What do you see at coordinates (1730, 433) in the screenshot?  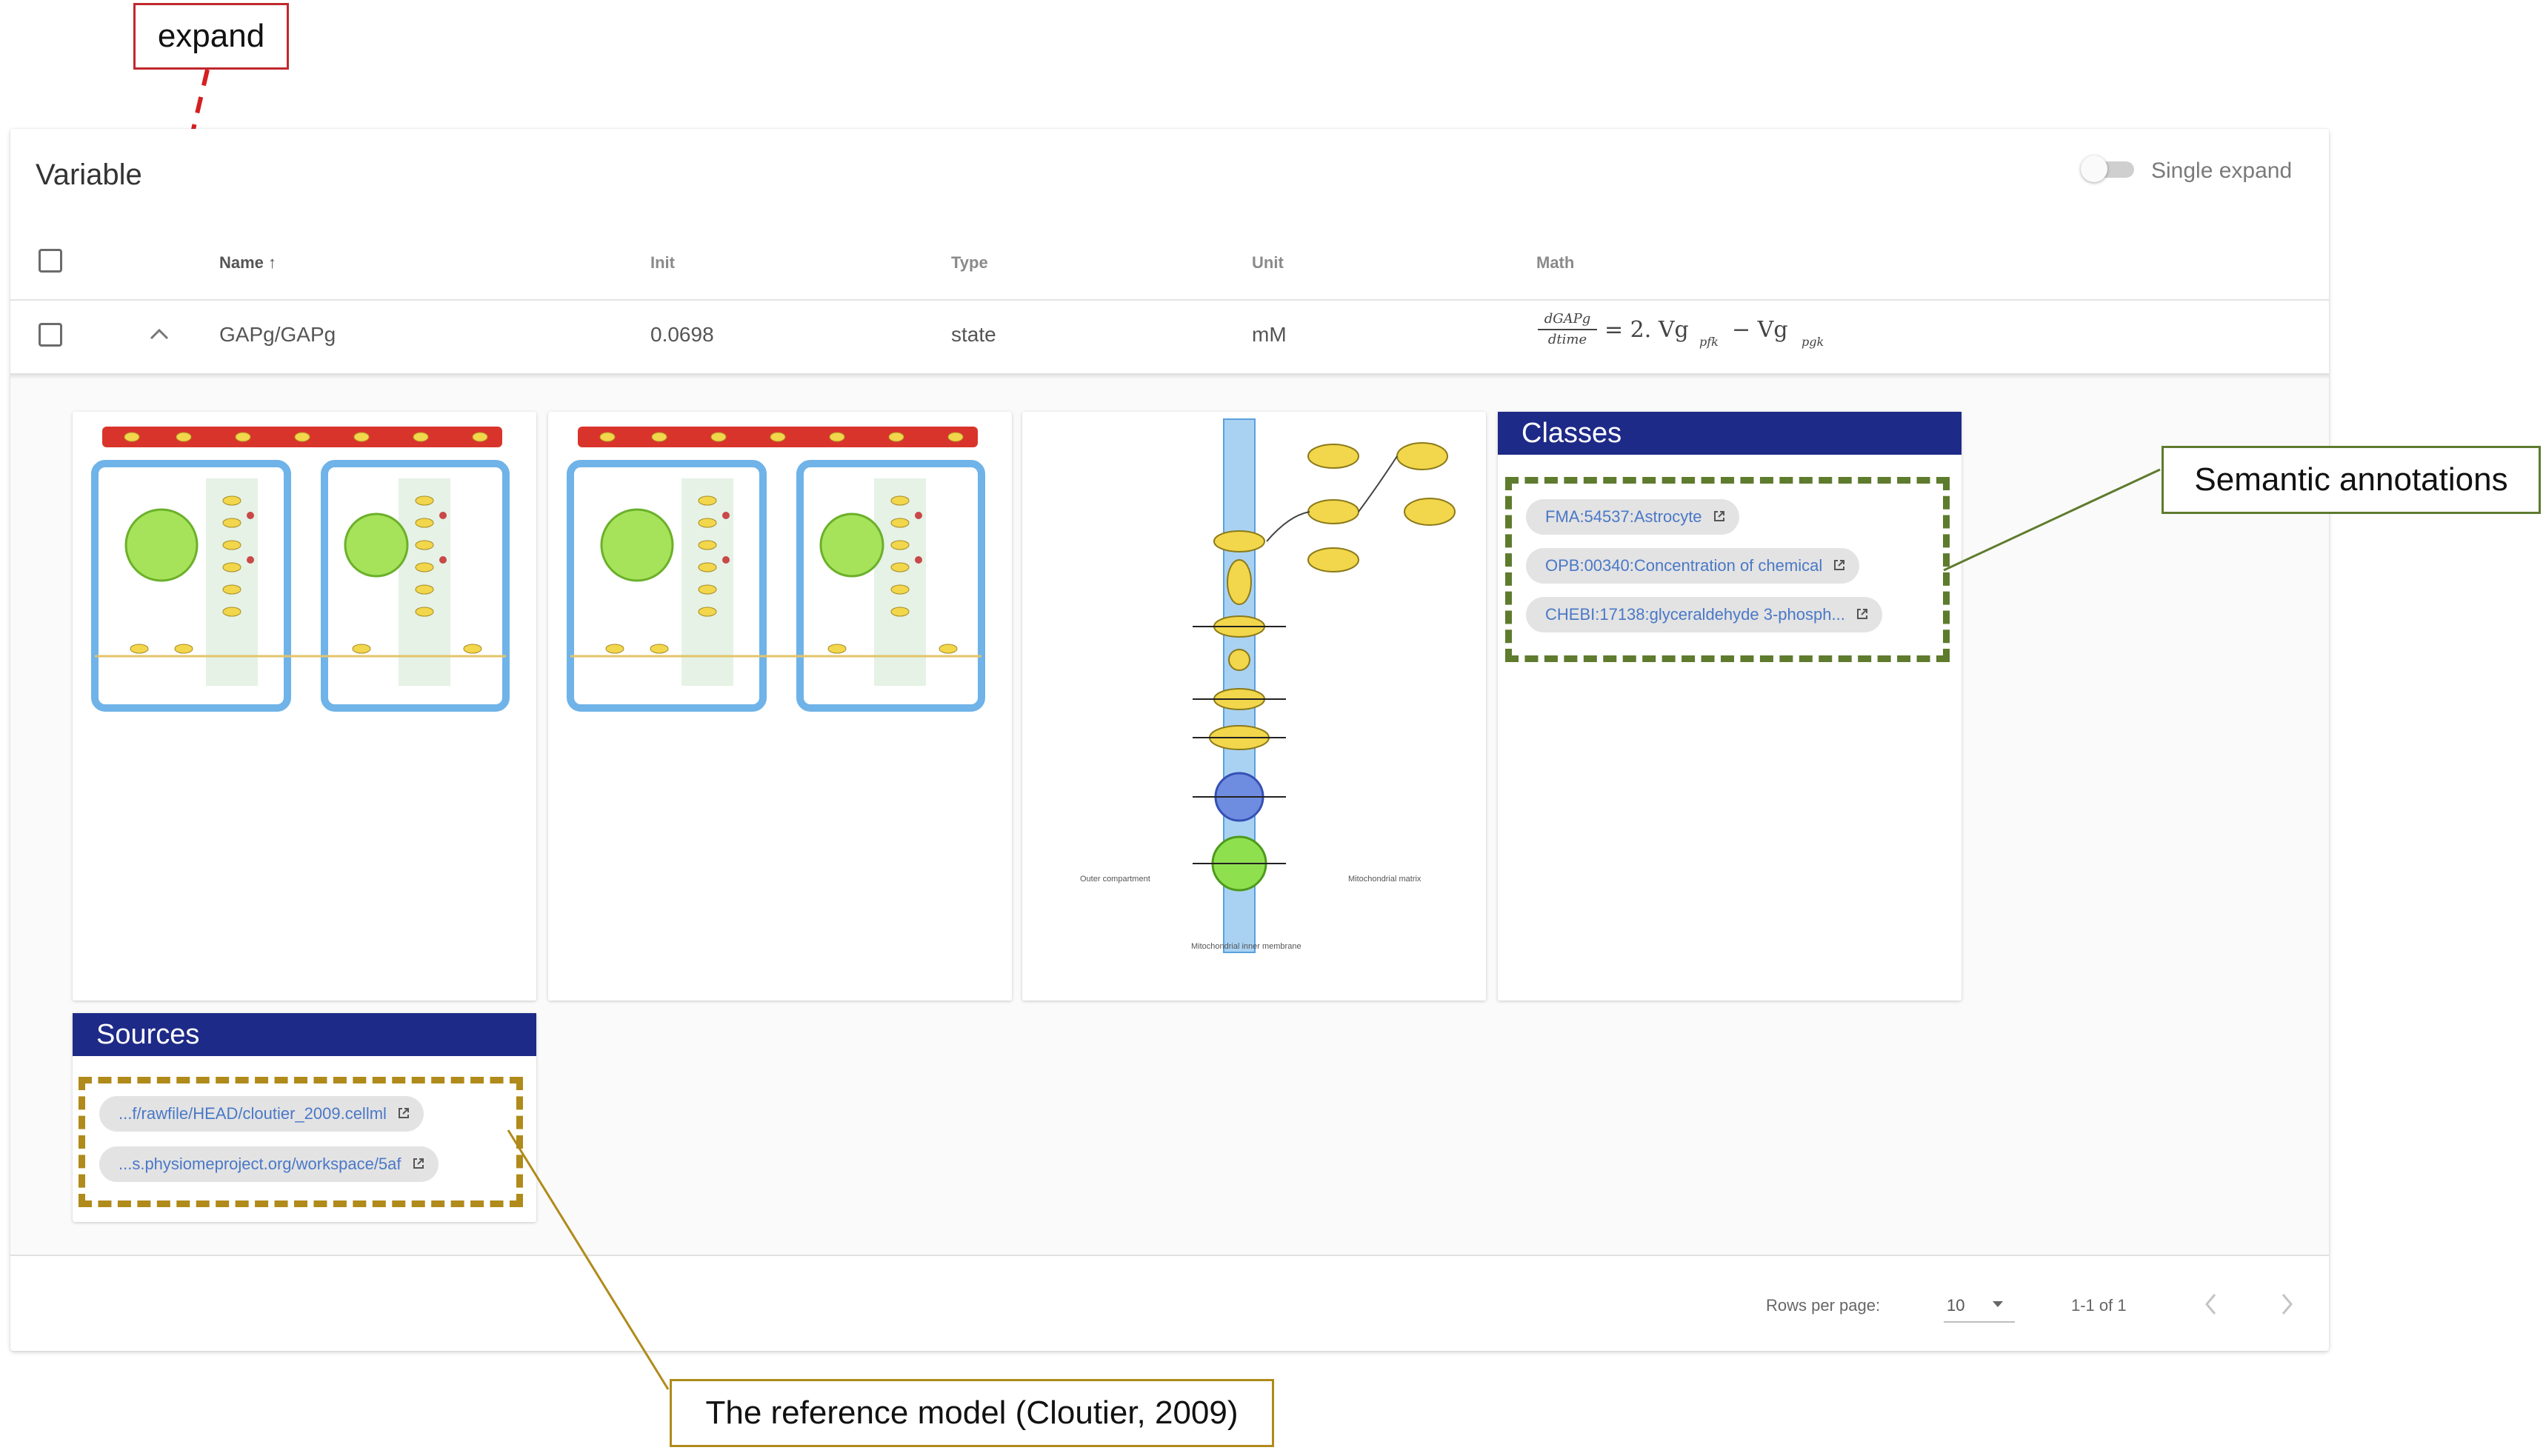 I see `classes-title: Classes` at bounding box center [1730, 433].